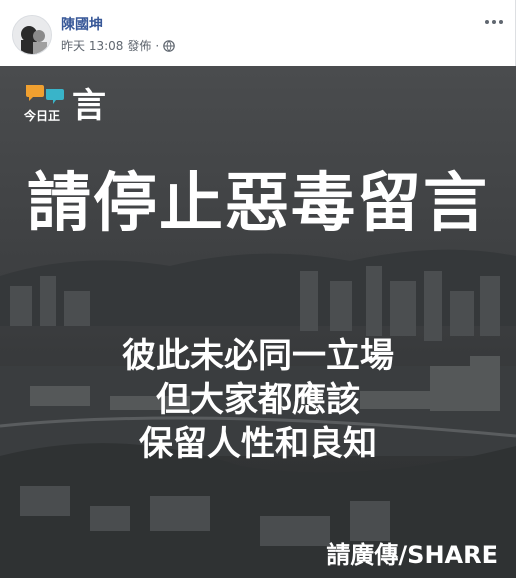 This screenshot has width=516, height=578. What do you see at coordinates (139, 46) in the screenshot?
I see `post-action: 發佈` at bounding box center [139, 46].